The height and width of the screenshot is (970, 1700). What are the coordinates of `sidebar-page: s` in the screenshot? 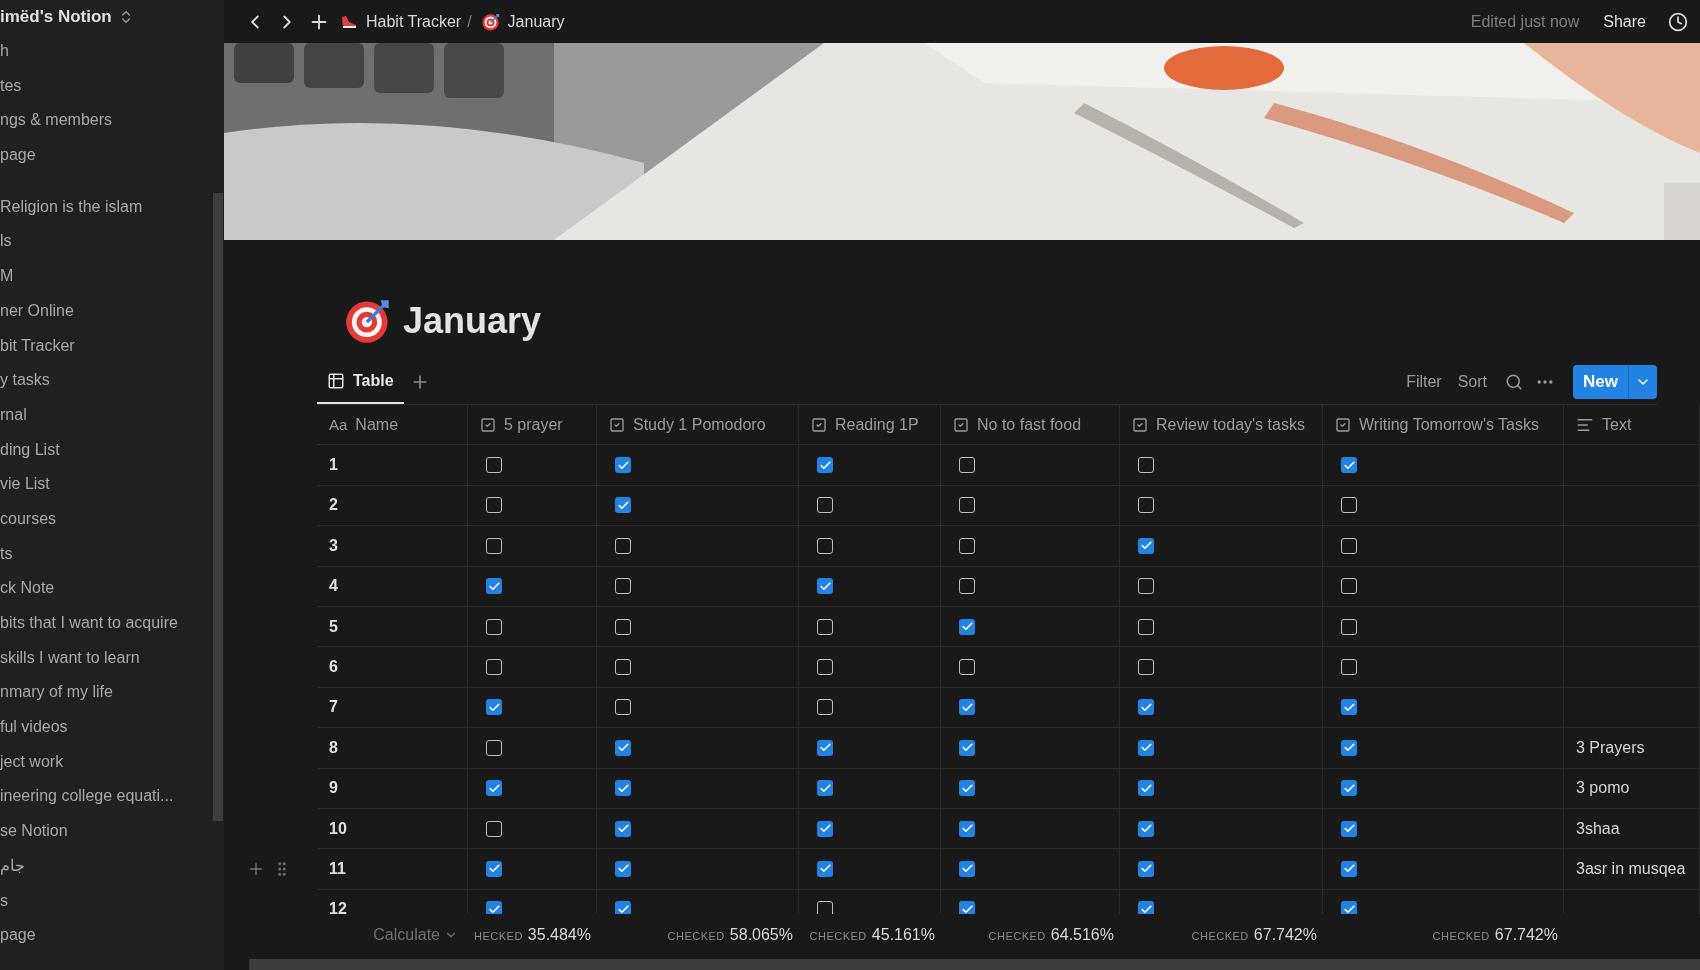 It's located at (112, 901).